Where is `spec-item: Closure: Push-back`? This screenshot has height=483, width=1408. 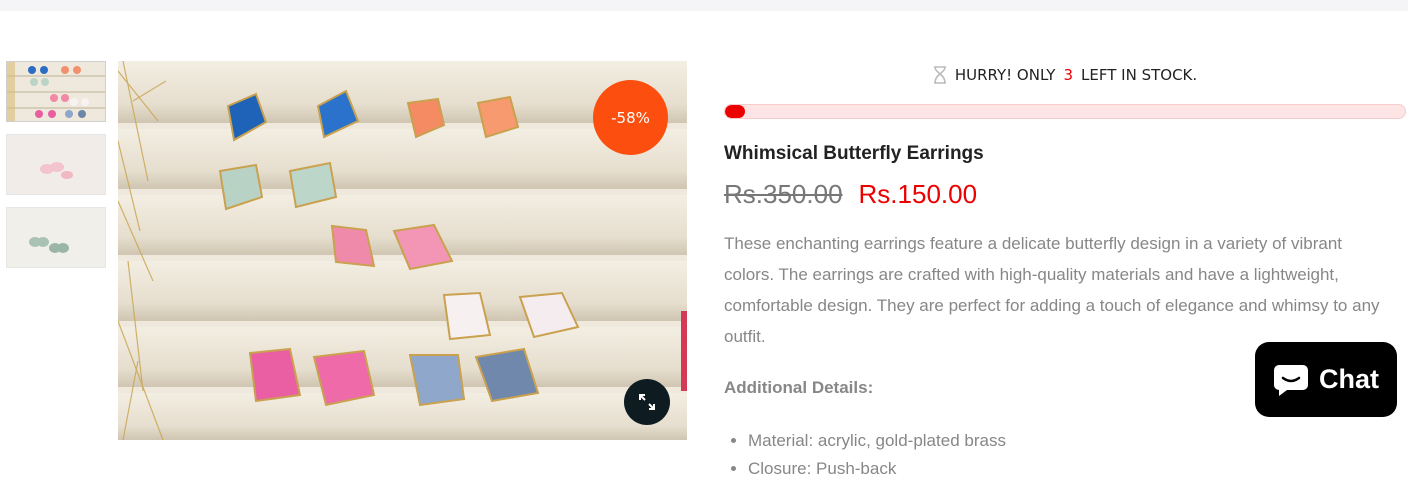 spec-item: Closure: Push-back is located at coordinates (1077, 469).